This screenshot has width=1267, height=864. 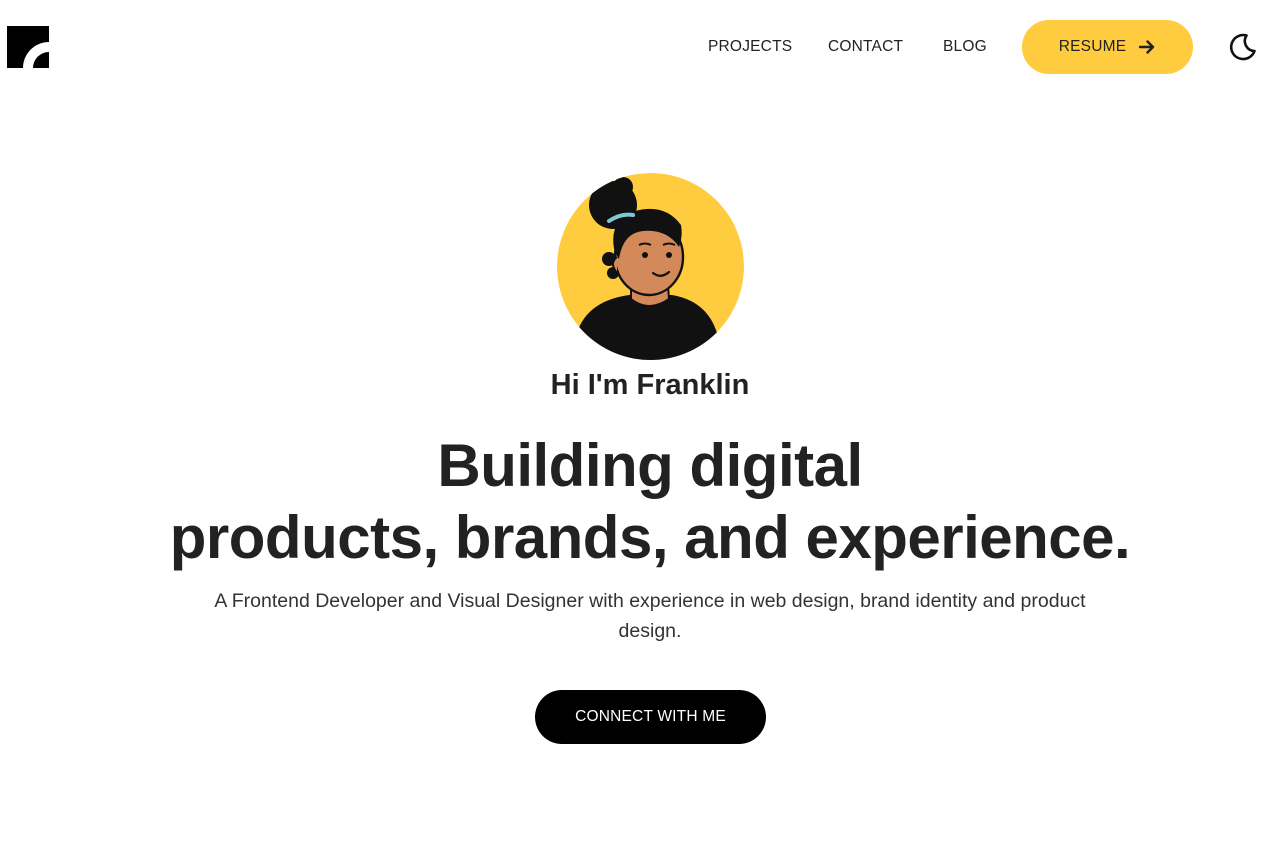 I want to click on connect-with-me-button: CONNECT WITH ME, so click(x=650, y=717).